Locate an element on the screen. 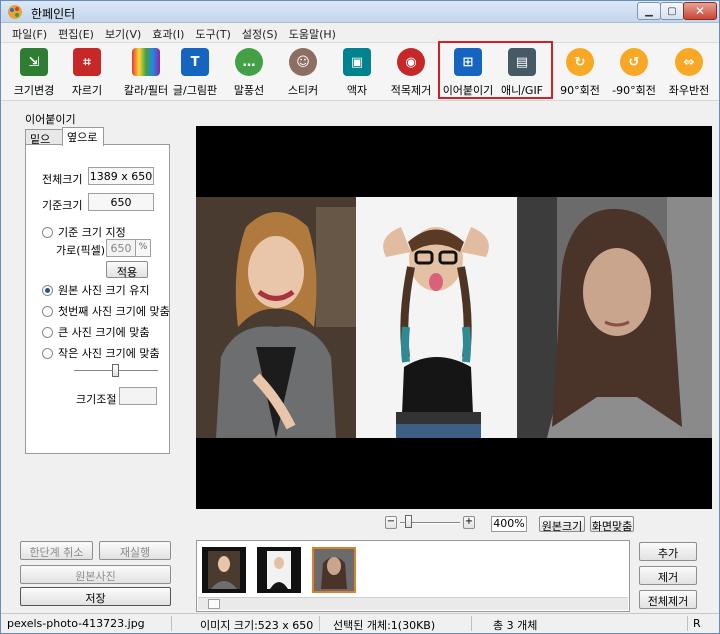  remove-all-button: 전체제거 is located at coordinates (668, 599).